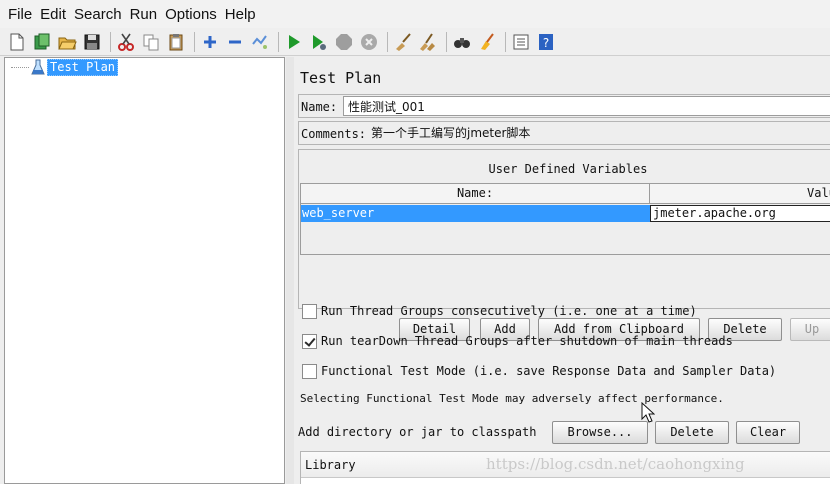 The height and width of the screenshot is (484, 830). I want to click on udv-title: User Defined Variables, so click(568, 169).